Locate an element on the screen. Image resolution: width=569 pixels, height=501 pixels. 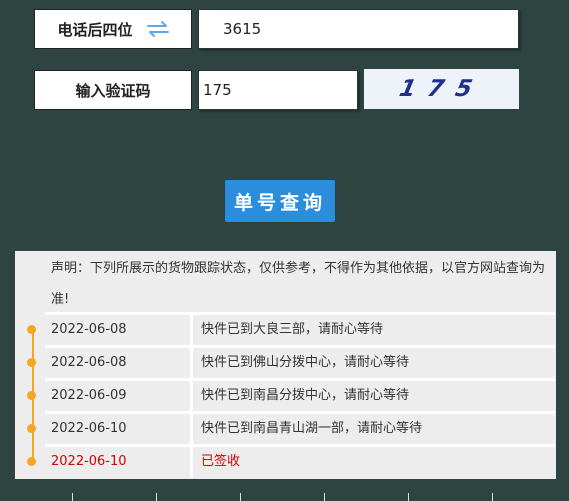
captcha-label-text: 输入验证码 is located at coordinates (113, 90).